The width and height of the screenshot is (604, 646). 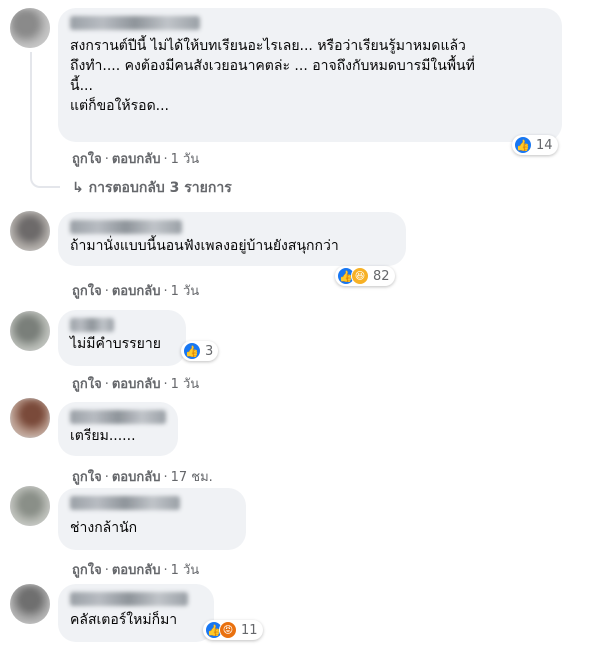 I want to click on comment-bubble: ไม่มีคำบรรยาย, so click(x=122, y=338).